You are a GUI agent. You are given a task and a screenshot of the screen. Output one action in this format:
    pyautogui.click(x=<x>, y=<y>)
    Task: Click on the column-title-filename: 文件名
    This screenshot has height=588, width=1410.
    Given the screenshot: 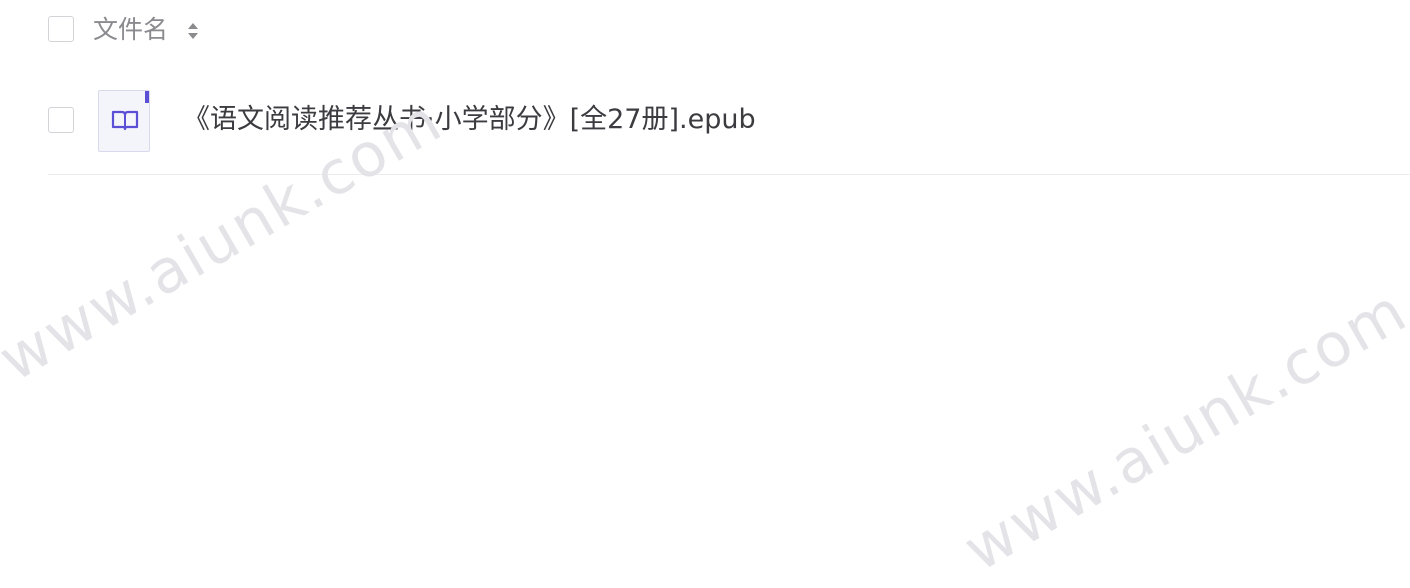 What is the action you would take?
    pyautogui.click(x=130, y=30)
    